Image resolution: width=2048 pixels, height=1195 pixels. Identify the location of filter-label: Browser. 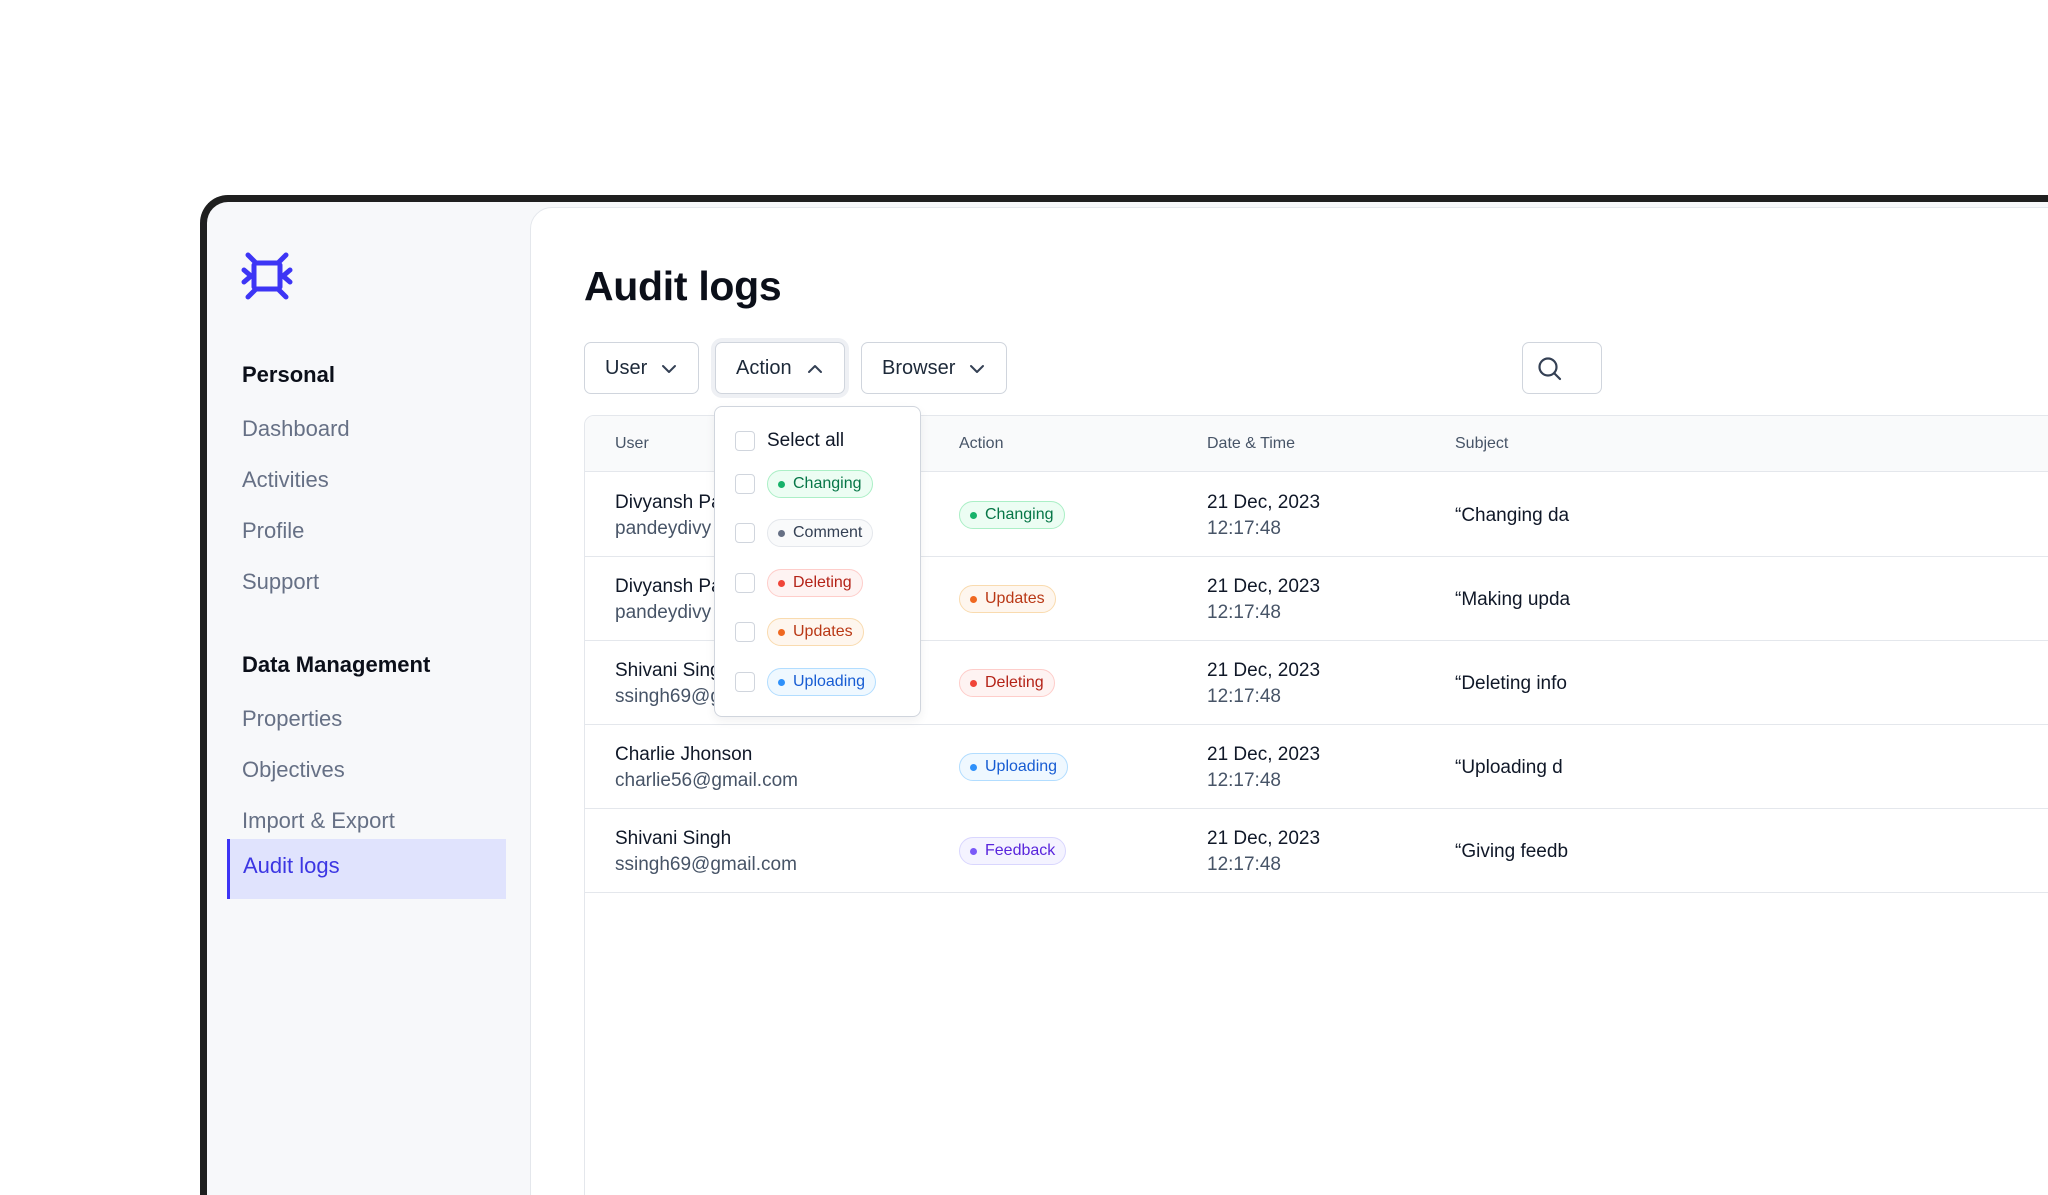
(919, 367).